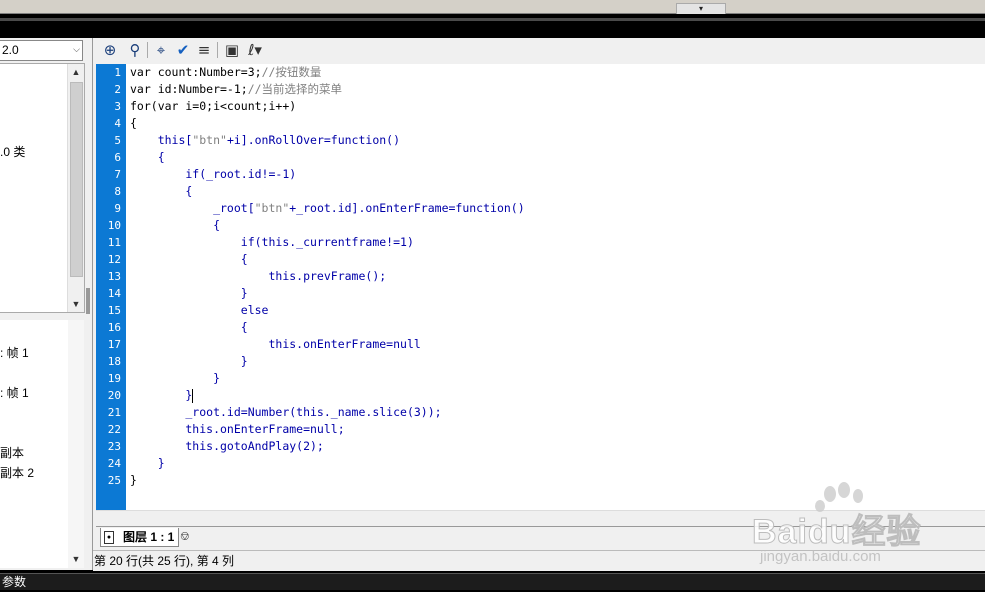  I want to click on tab-layer-1: ● 图层 1 : 1, so click(140, 537).